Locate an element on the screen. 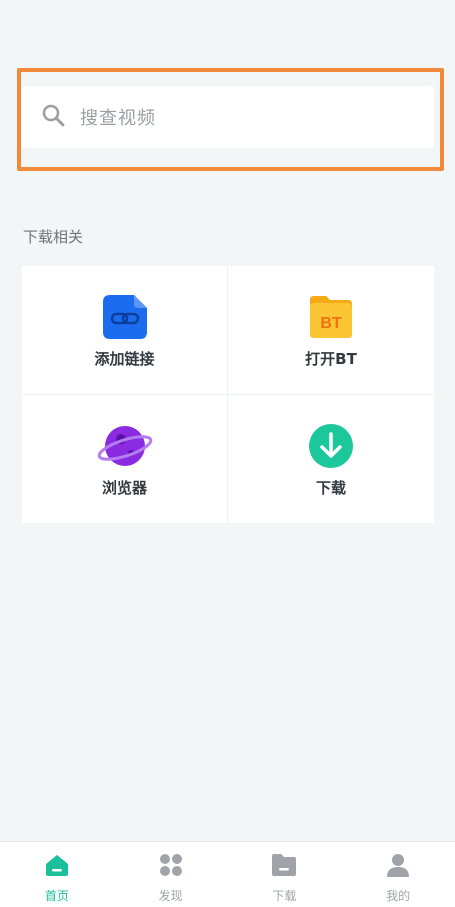 This screenshot has width=455, height=907. user-icon is located at coordinates (398, 862).